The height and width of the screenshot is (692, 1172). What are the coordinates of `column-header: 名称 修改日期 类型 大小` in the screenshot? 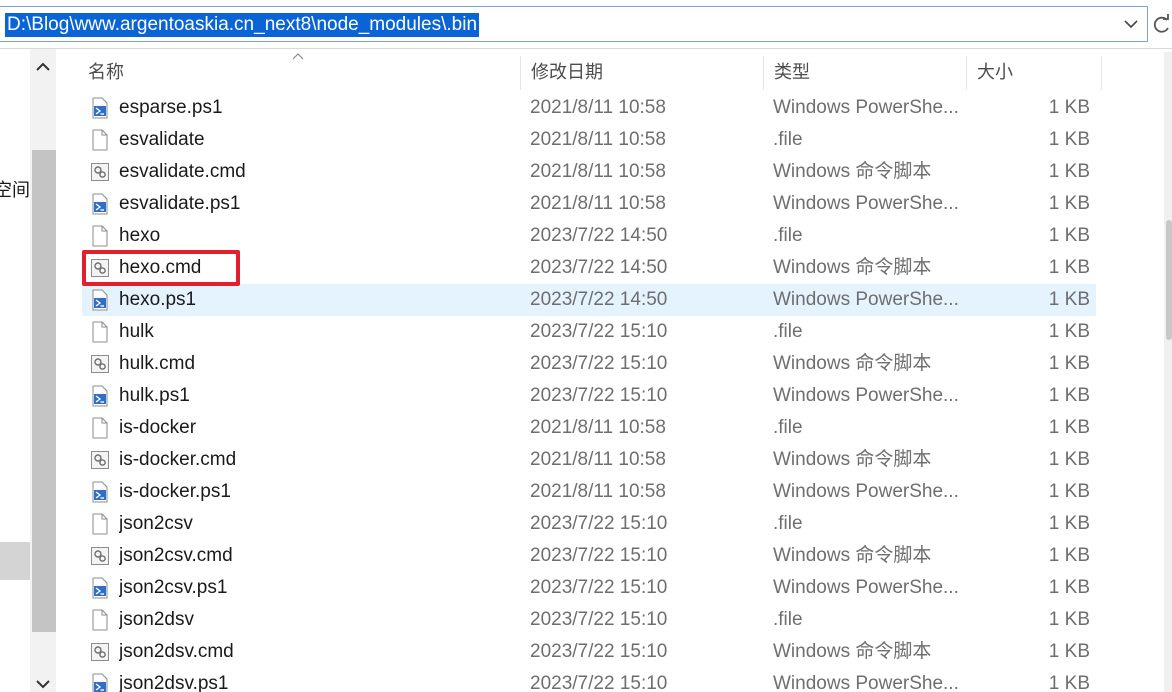 It's located at (590, 72).